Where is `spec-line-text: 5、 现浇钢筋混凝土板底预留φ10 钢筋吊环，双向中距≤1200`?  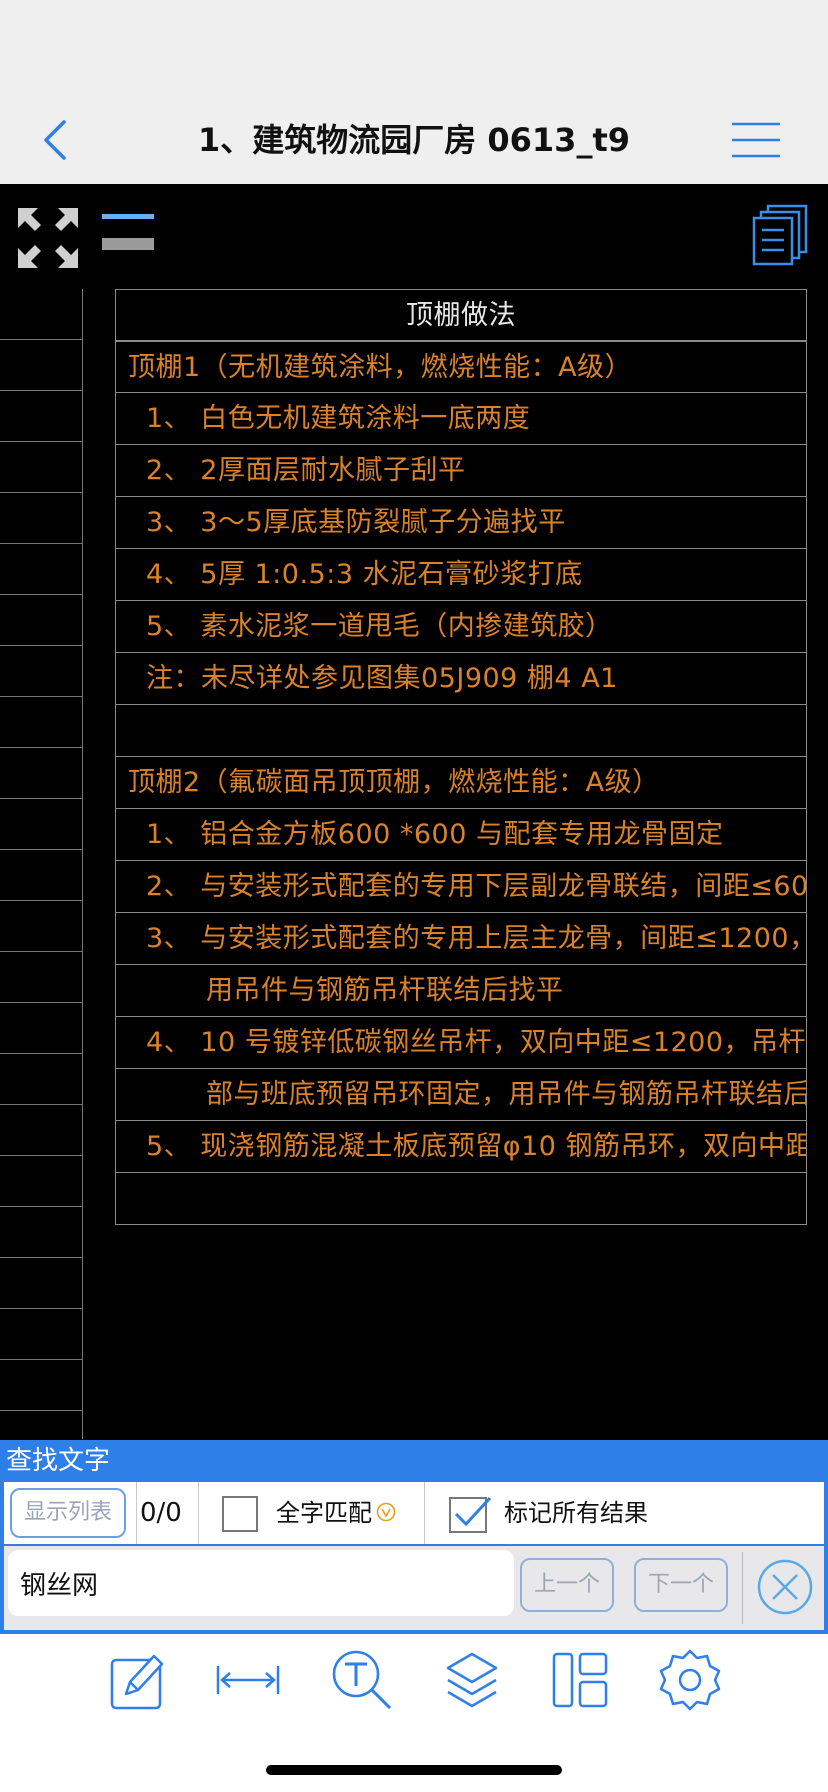 spec-line-text: 5、 现浇钢筋混凝土板底预留φ10 钢筋吊环，双向中距≤1200 is located at coordinates (476, 1146).